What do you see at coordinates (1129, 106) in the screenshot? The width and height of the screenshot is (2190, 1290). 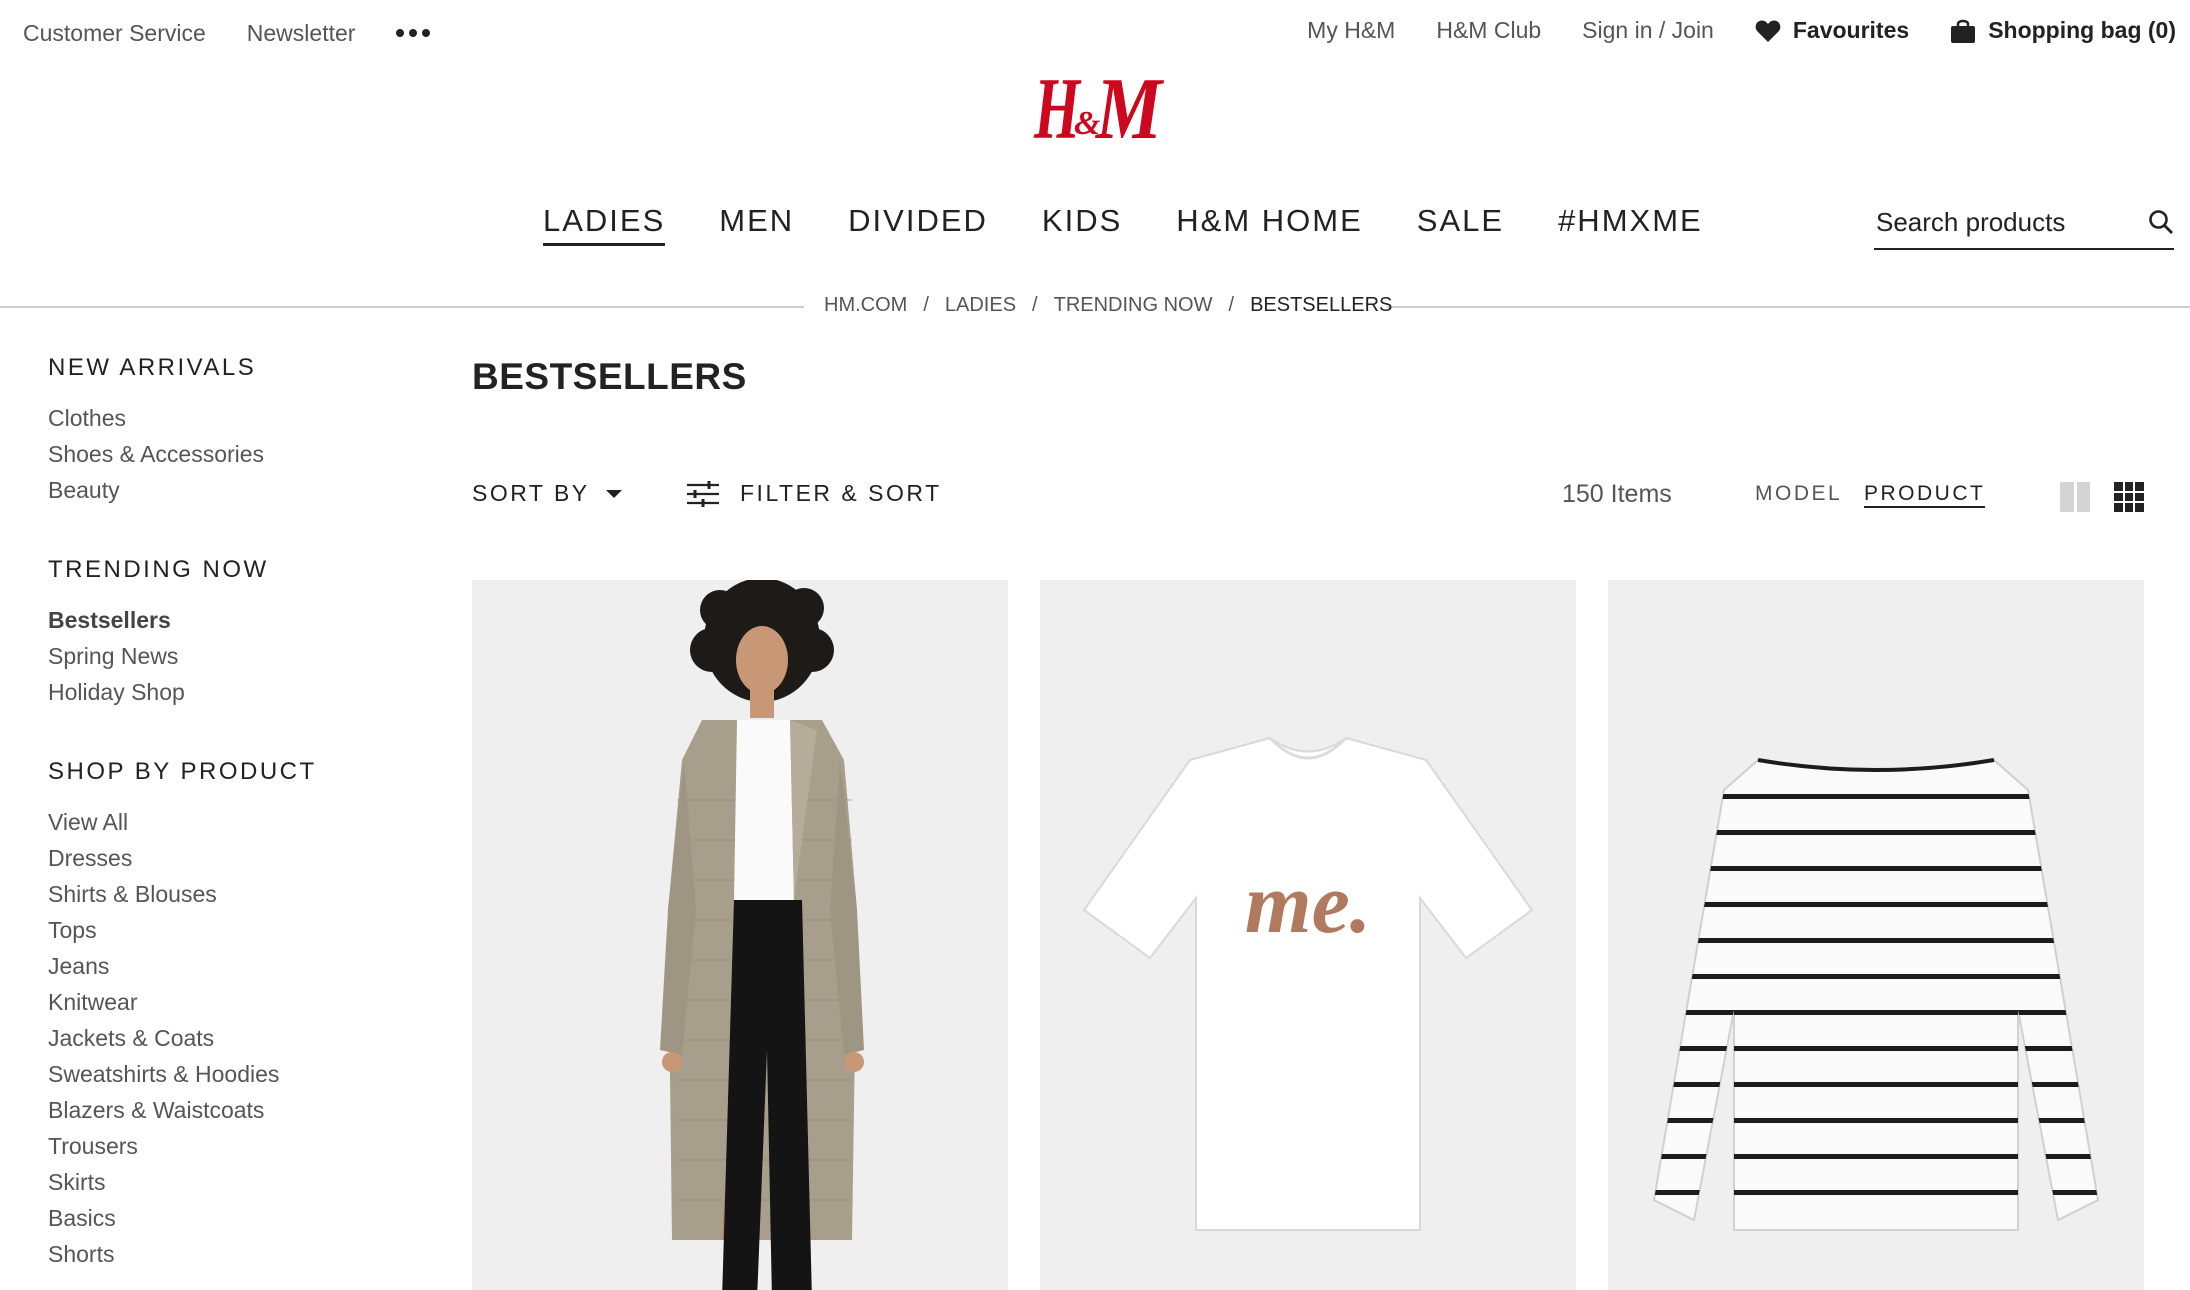 I see `svg-text: M` at bounding box center [1129, 106].